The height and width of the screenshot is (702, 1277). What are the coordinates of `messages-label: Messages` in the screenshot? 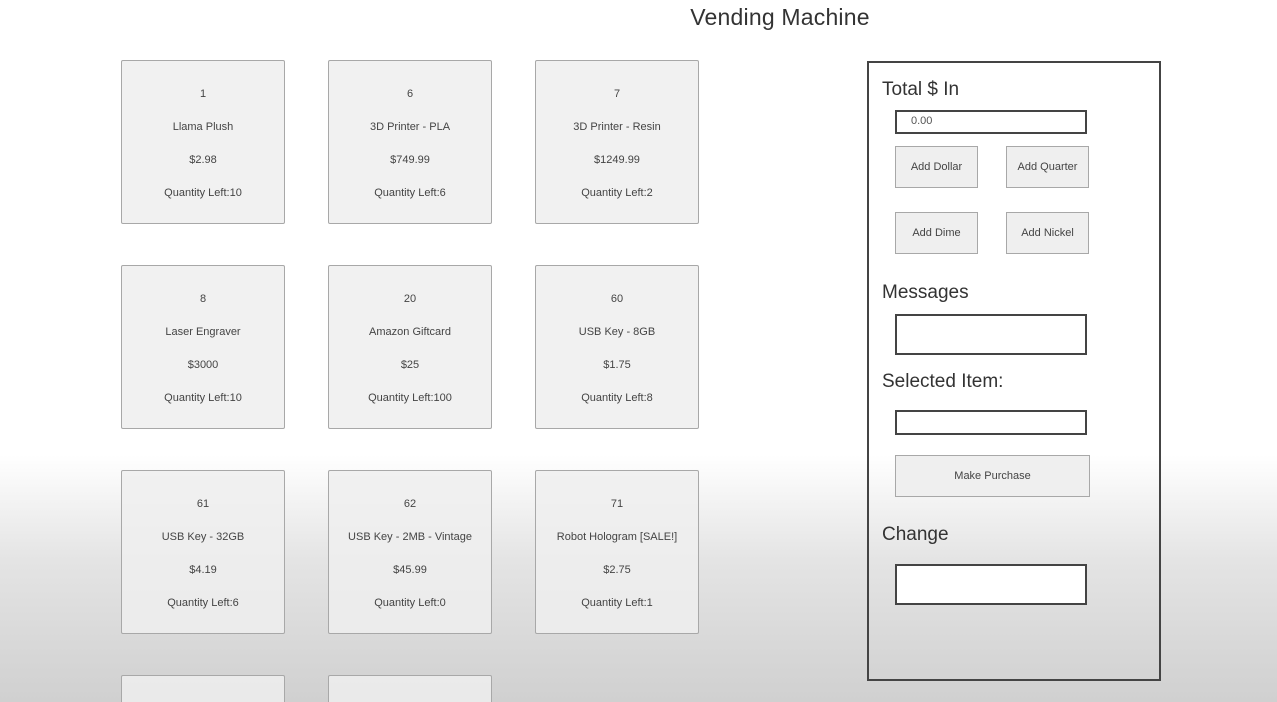 It's located at (925, 292).